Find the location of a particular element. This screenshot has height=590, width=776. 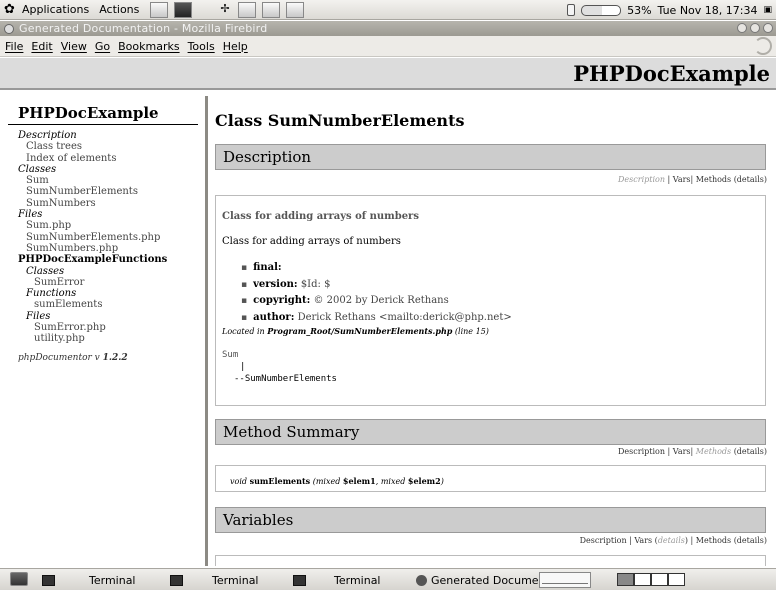

variables-heading: Variables is located at coordinates (490, 520).